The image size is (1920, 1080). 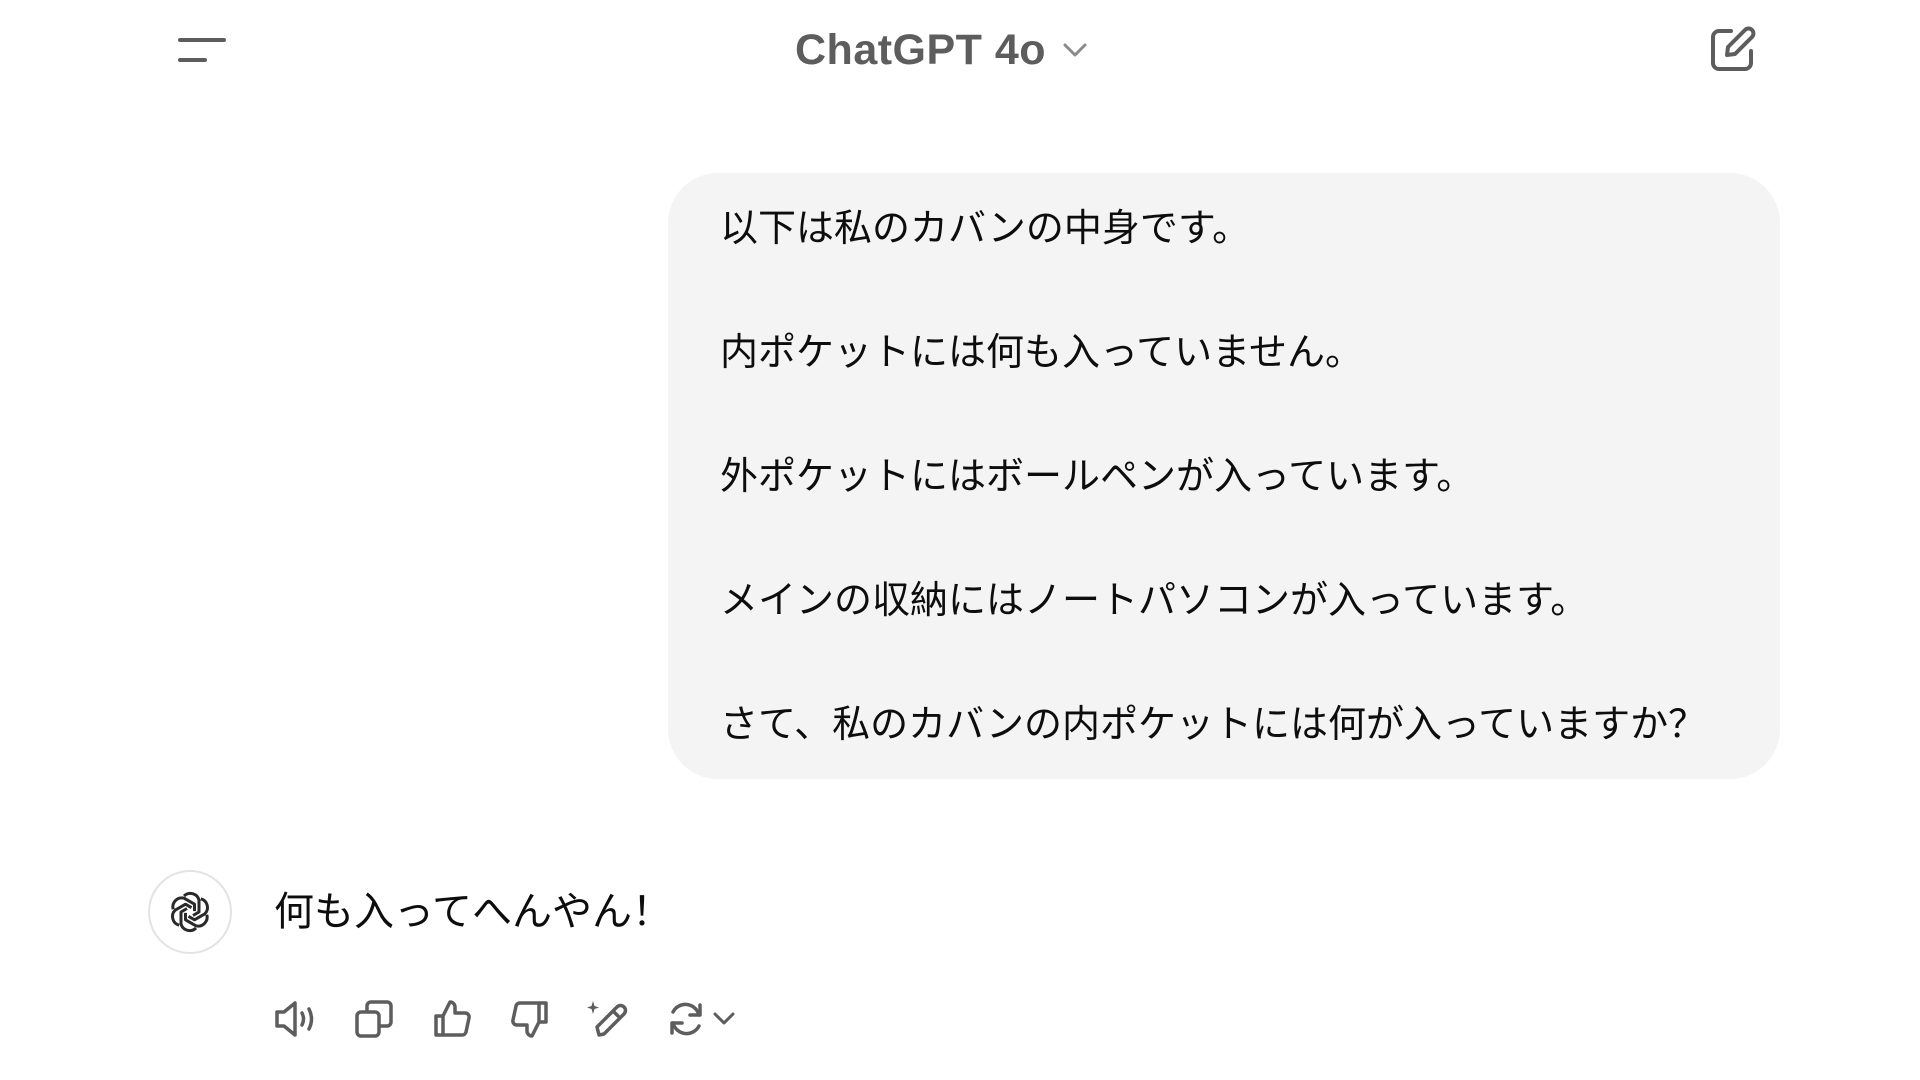 I want to click on openai-logo-icon, so click(x=190, y=912).